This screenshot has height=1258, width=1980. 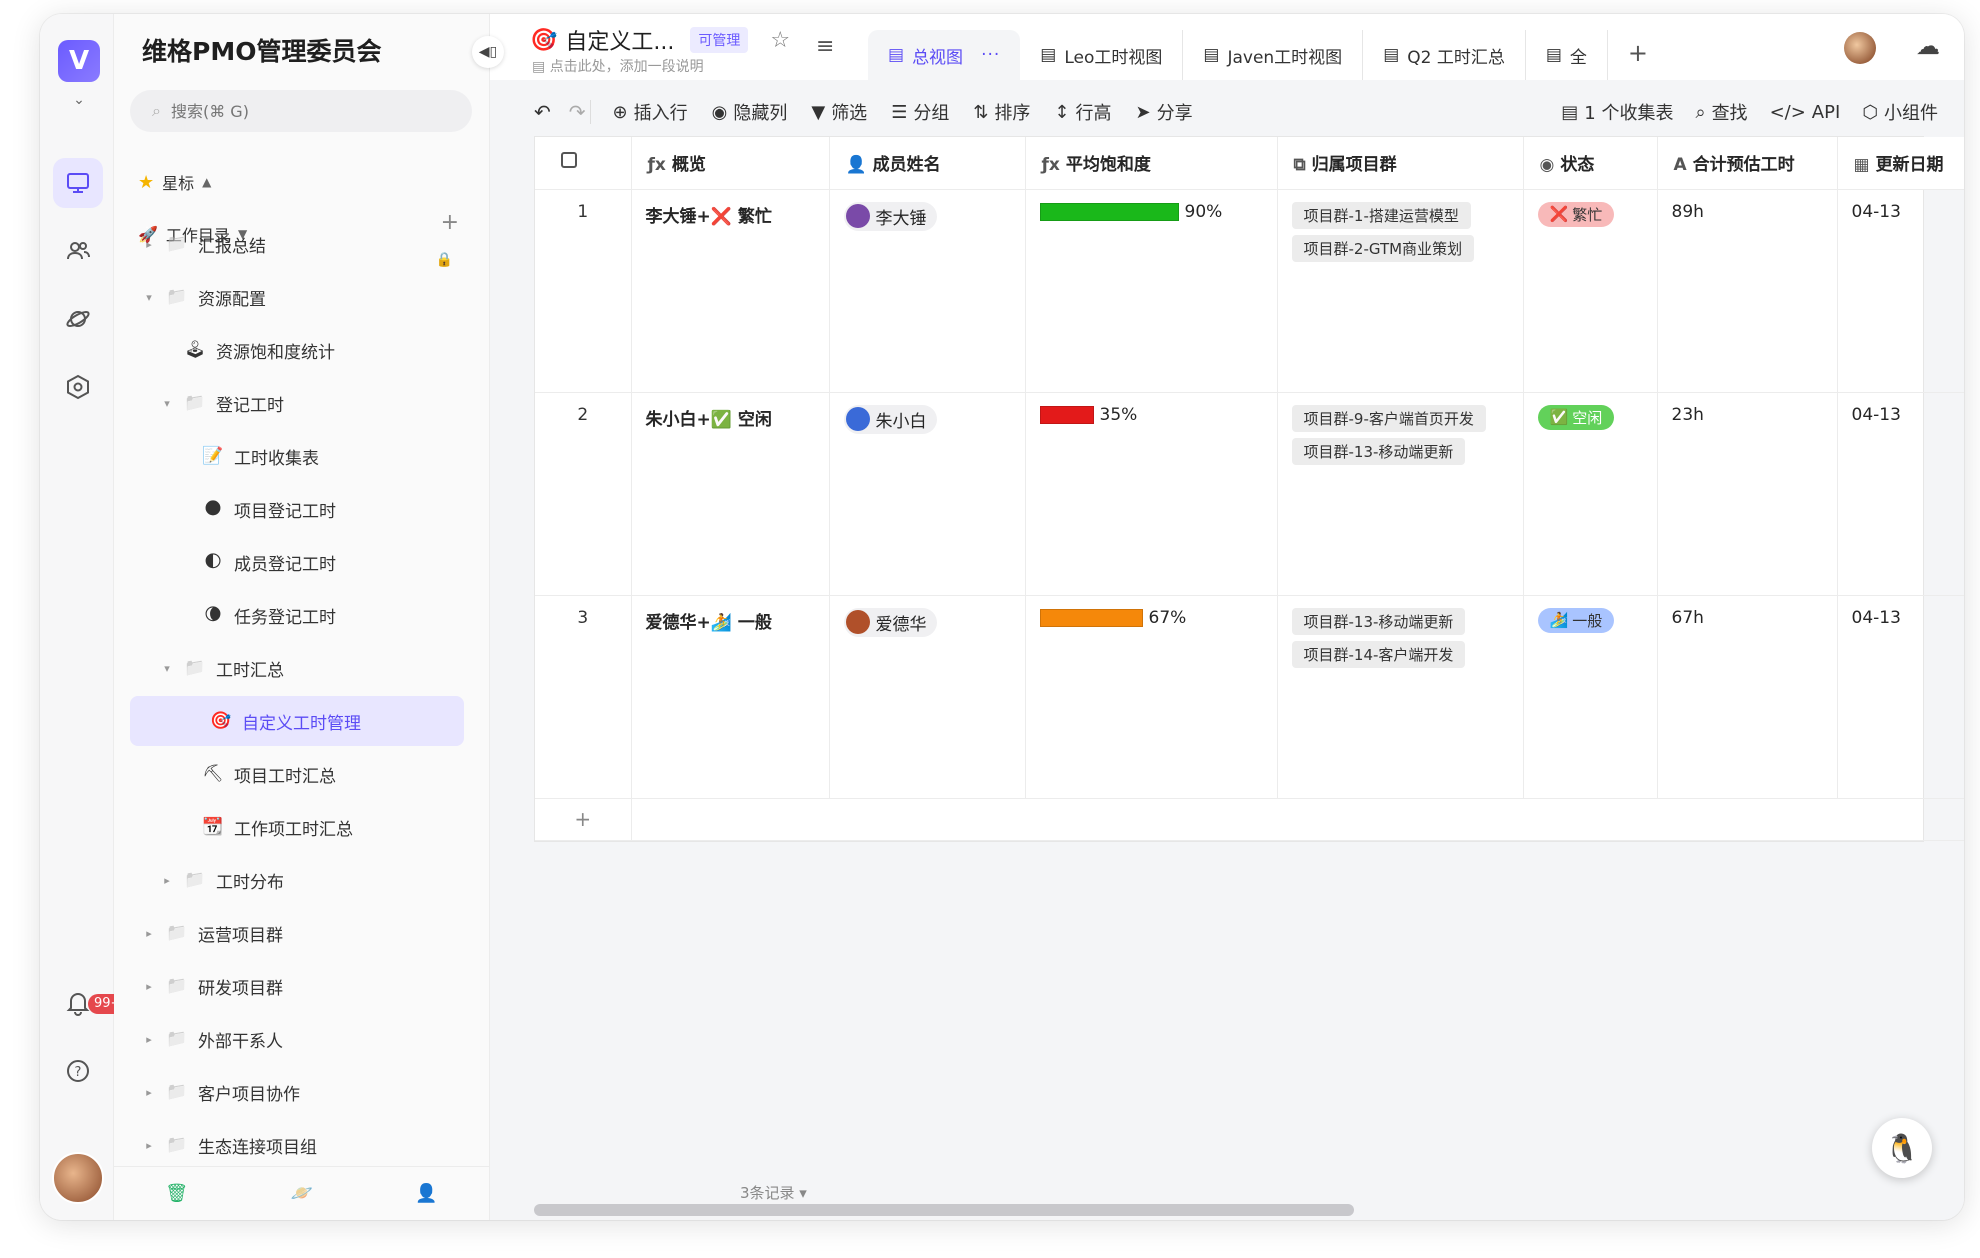 What do you see at coordinates (990, 55) in the screenshot?
I see `more-icon: ···` at bounding box center [990, 55].